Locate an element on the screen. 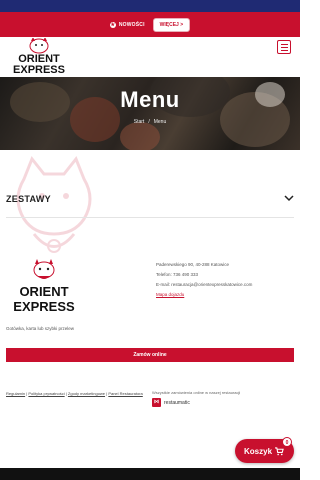 The image size is (320, 480). news-text: NOWOŚCI is located at coordinates (131, 24).